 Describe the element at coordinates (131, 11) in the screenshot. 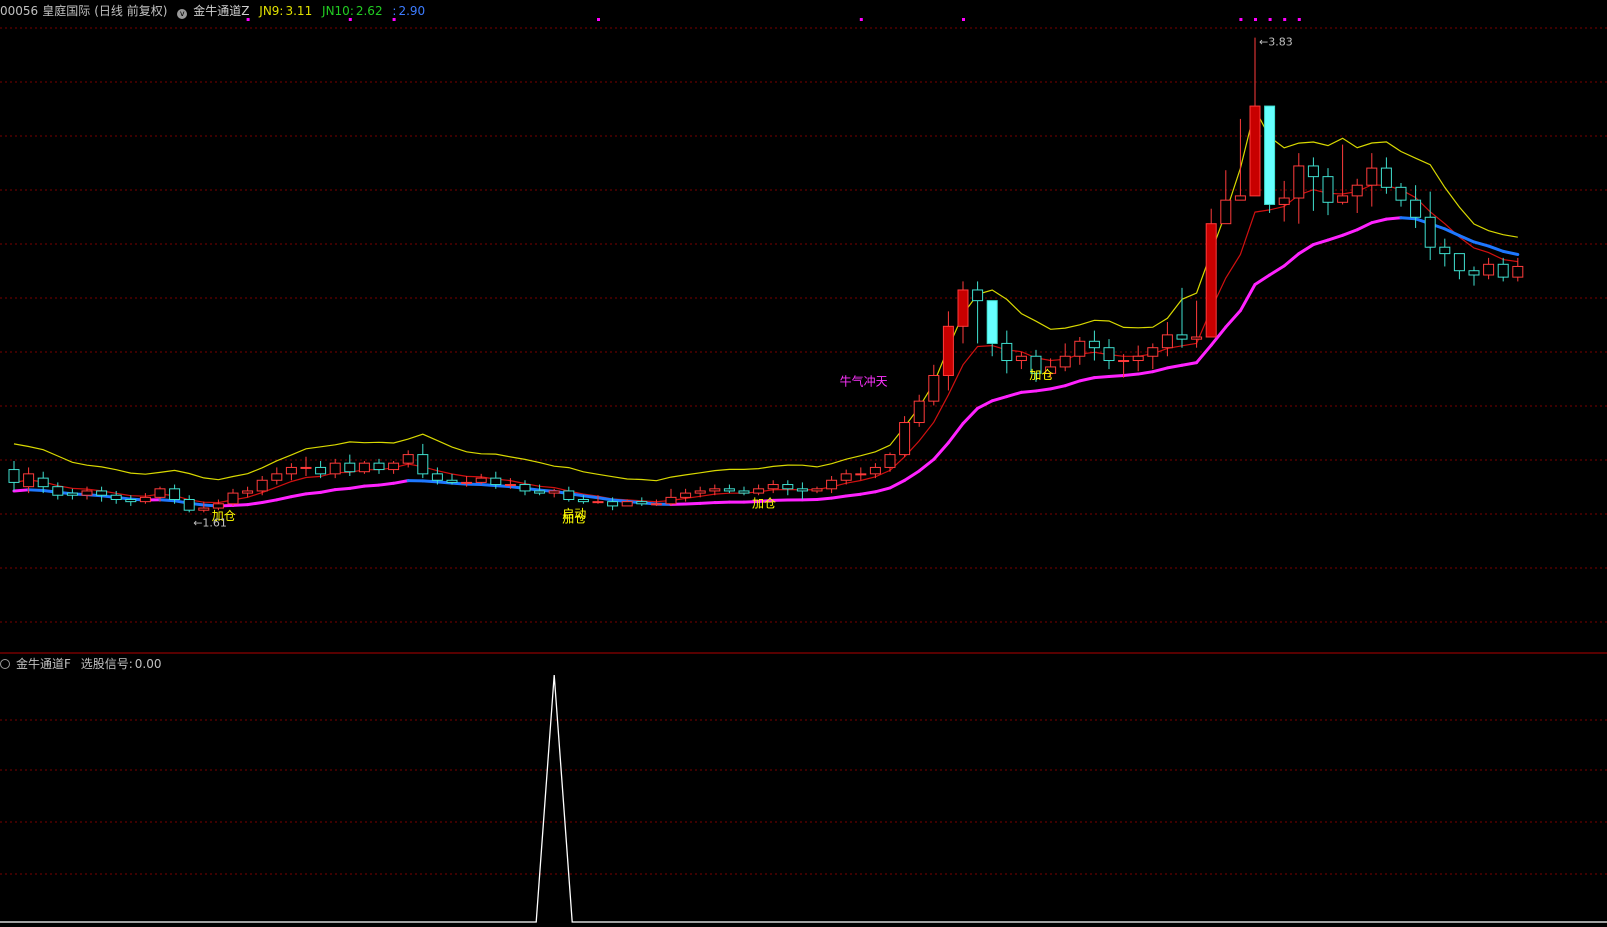

I see `period-label: (日线 前复权)` at that location.